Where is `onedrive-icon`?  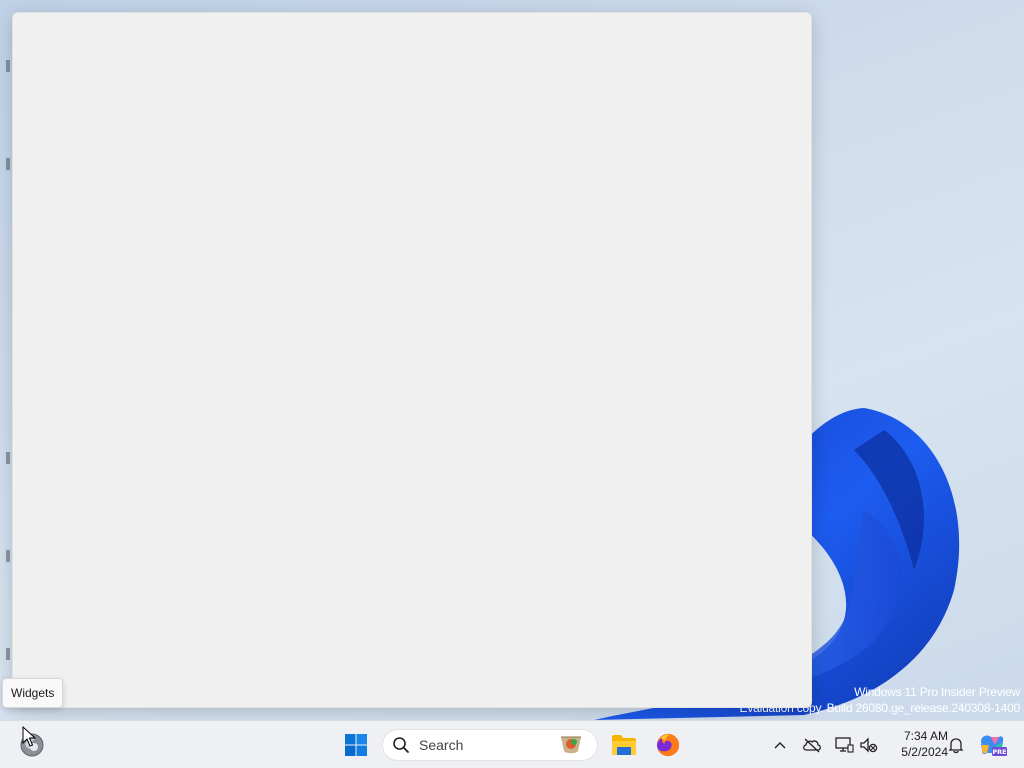 onedrive-icon is located at coordinates (812, 745).